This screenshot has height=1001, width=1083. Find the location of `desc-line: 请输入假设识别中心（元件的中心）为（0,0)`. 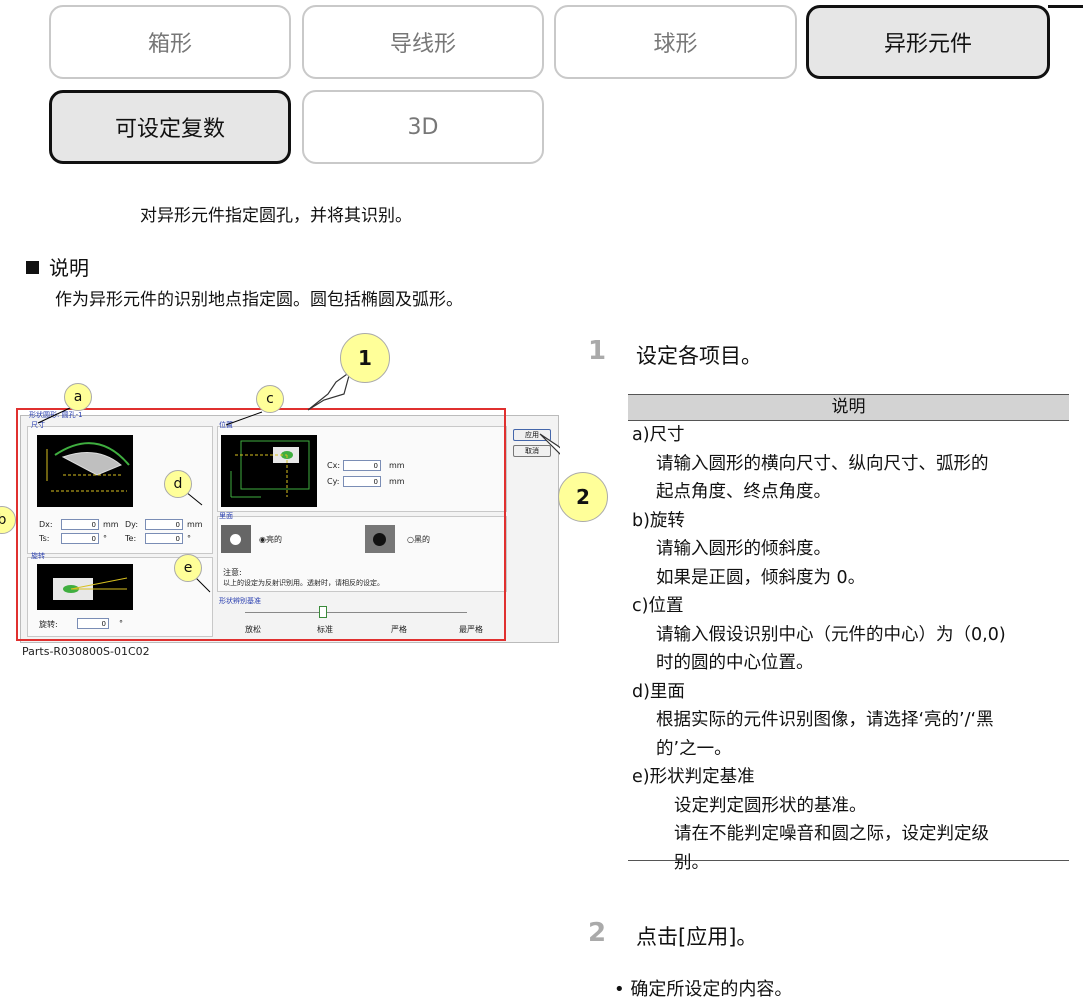

desc-line: 请输入假设识别中心（元件的中心）为（0,0) is located at coordinates (831, 634).